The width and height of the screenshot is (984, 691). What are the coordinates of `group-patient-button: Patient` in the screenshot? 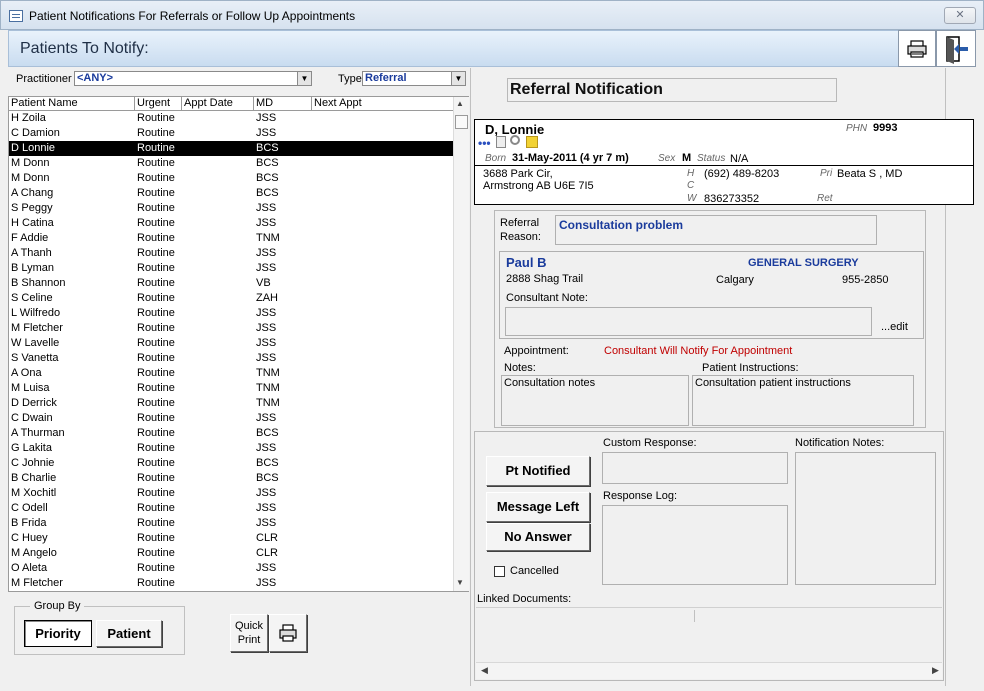 It's located at (129, 633).